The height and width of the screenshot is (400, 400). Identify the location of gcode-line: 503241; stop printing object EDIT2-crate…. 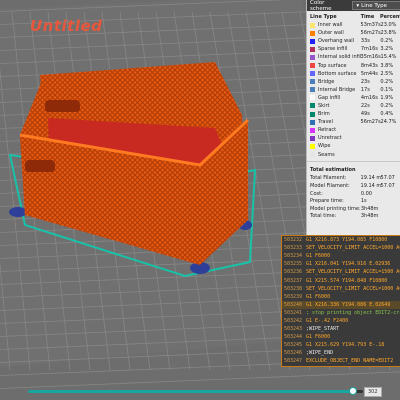
(341, 313).